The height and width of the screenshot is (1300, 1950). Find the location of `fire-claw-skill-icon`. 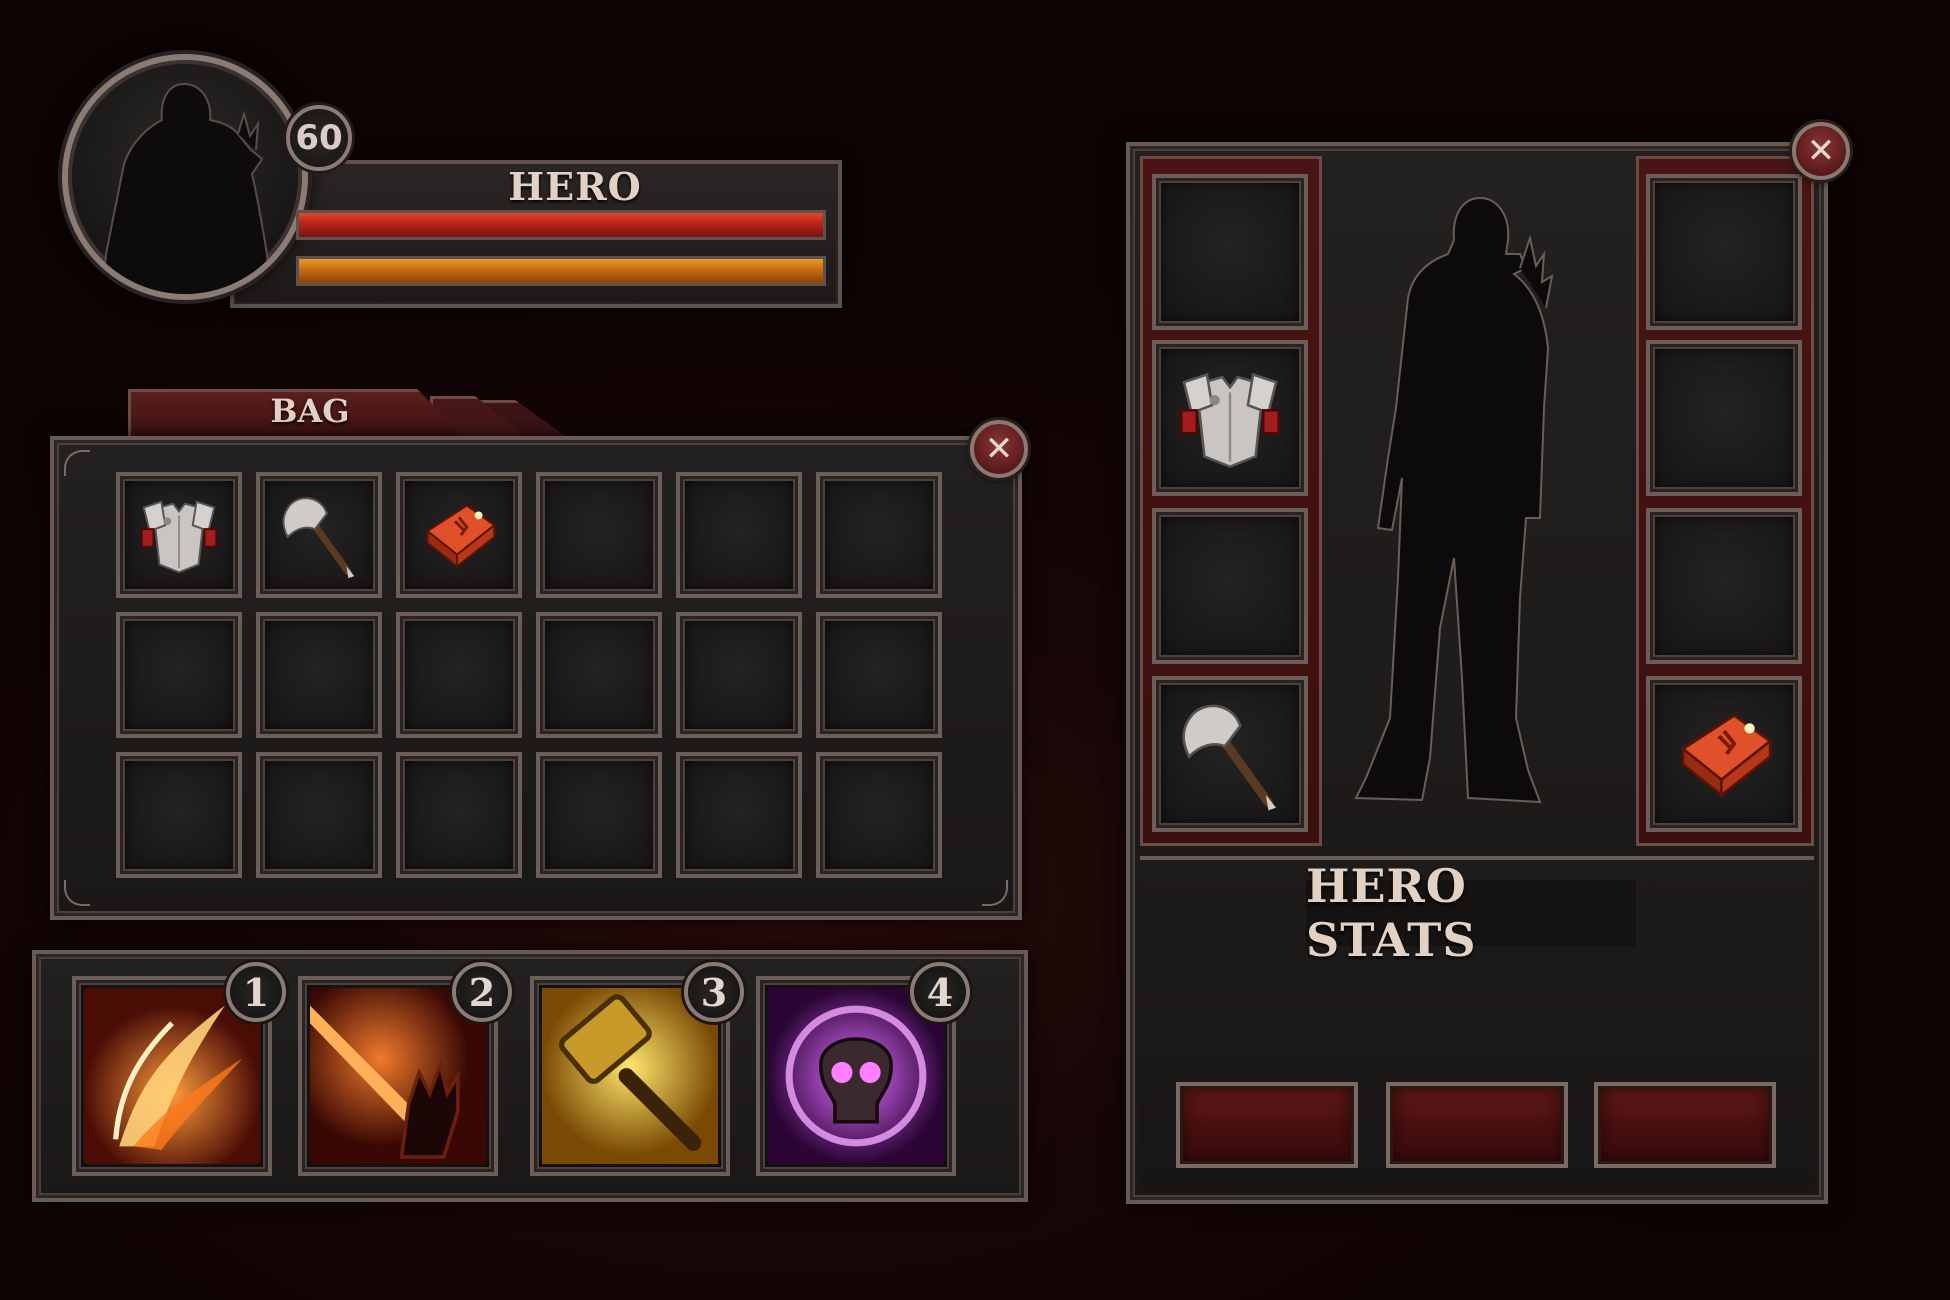

fire-claw-skill-icon is located at coordinates (172, 1076).